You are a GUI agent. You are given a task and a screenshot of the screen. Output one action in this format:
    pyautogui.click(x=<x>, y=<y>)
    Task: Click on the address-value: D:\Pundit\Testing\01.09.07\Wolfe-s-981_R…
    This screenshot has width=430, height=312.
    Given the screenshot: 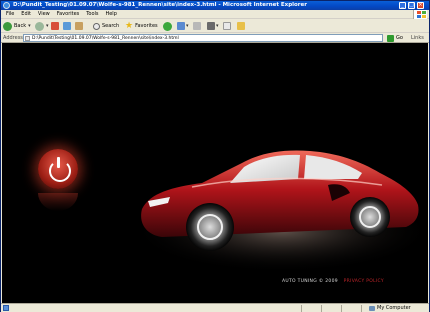 What is the action you would take?
    pyautogui.click(x=105, y=38)
    